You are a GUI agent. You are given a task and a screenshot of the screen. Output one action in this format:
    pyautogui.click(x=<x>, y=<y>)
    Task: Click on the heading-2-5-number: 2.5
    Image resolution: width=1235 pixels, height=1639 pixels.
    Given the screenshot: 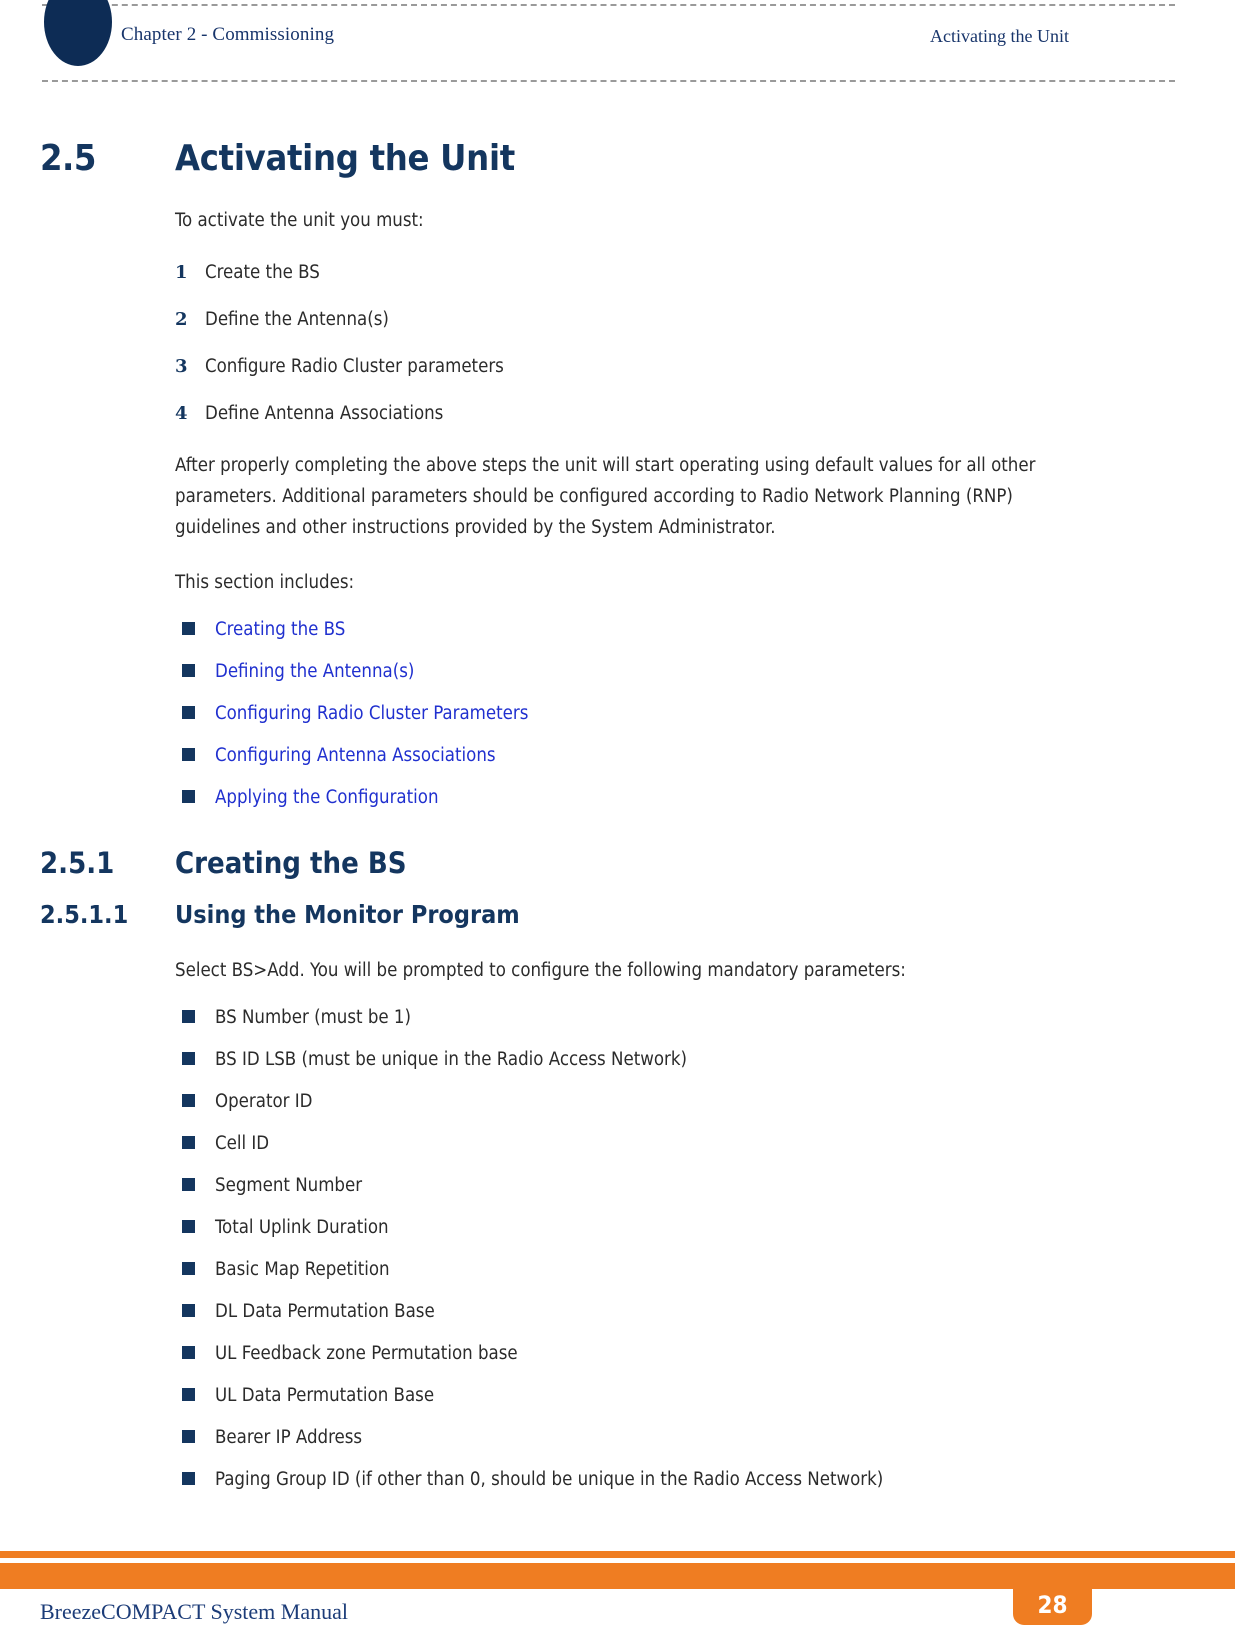 What is the action you would take?
    pyautogui.click(x=68, y=158)
    